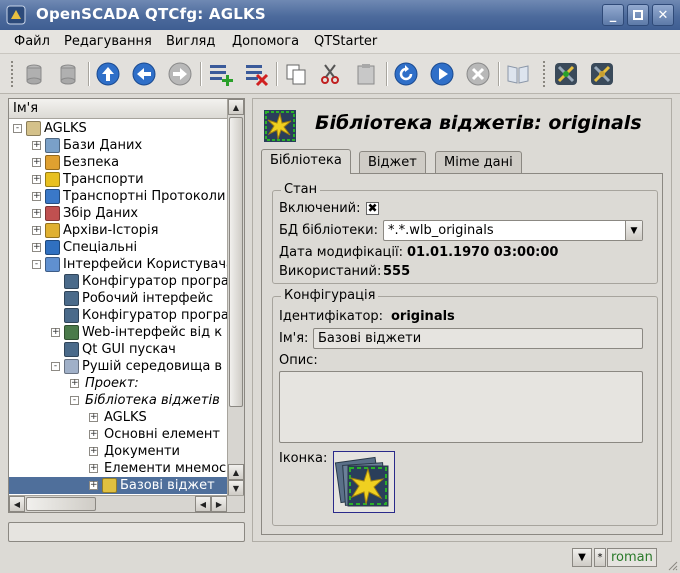 The image size is (680, 573). What do you see at coordinates (392, 162) in the screenshot?
I see `tab-widget: Віджет` at bounding box center [392, 162].